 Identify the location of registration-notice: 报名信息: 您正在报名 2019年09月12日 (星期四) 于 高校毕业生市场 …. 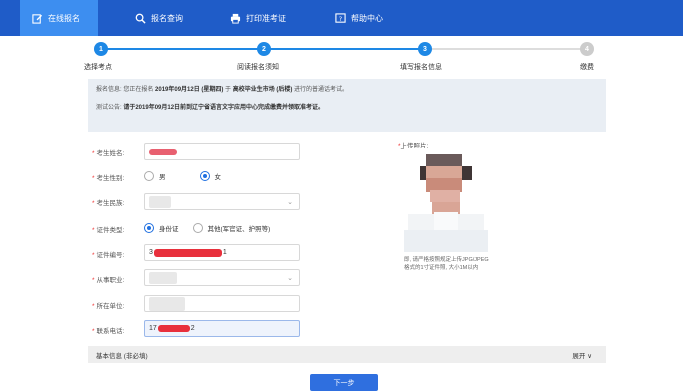
(347, 105).